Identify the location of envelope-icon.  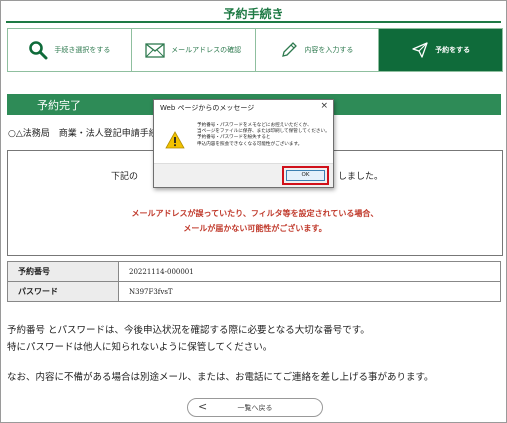
(155, 50).